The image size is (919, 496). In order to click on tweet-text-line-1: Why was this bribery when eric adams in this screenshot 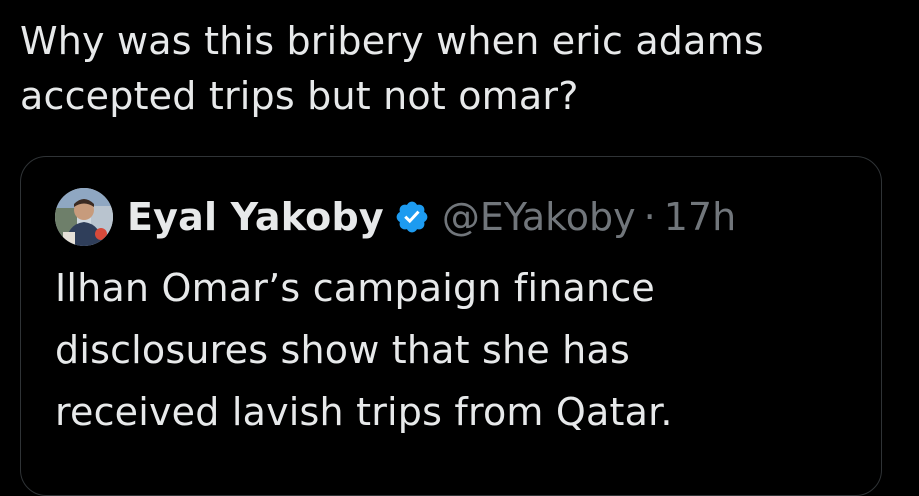, I will do `click(392, 41)`.